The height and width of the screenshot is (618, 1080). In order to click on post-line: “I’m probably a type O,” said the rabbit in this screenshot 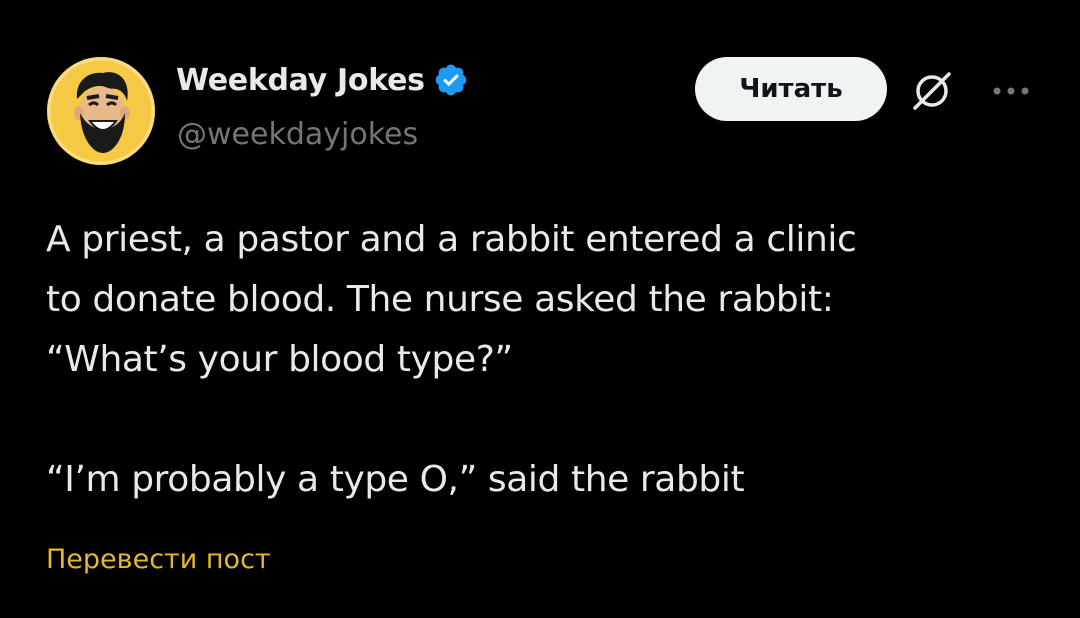, I will do `click(395, 479)`.